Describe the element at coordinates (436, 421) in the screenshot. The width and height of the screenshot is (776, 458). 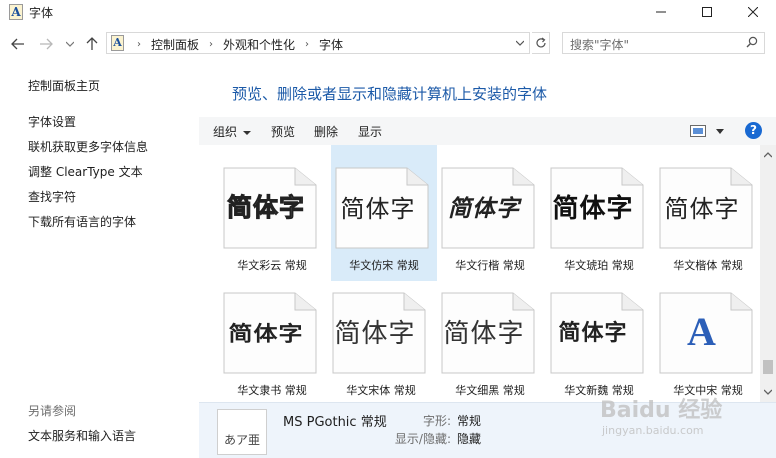
I see `font-style-key: 字形:` at that location.